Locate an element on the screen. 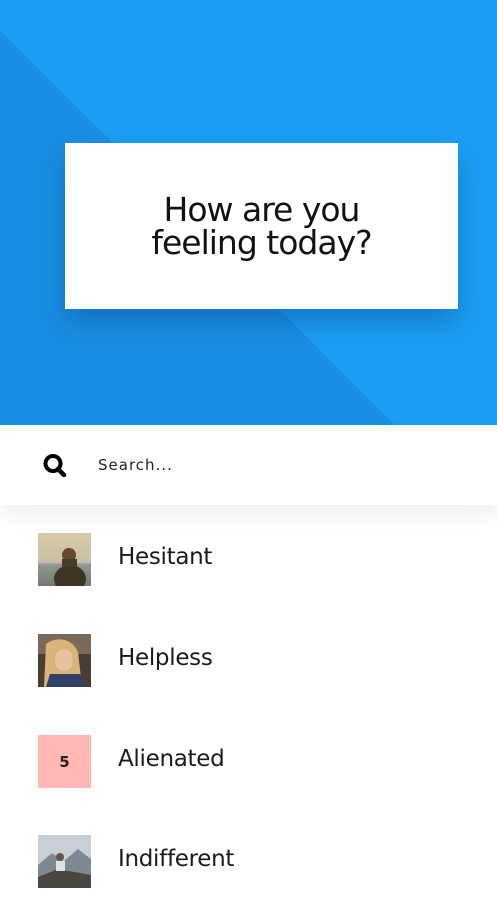 This screenshot has width=497, height=905. item-label: Indifferent is located at coordinates (176, 859).